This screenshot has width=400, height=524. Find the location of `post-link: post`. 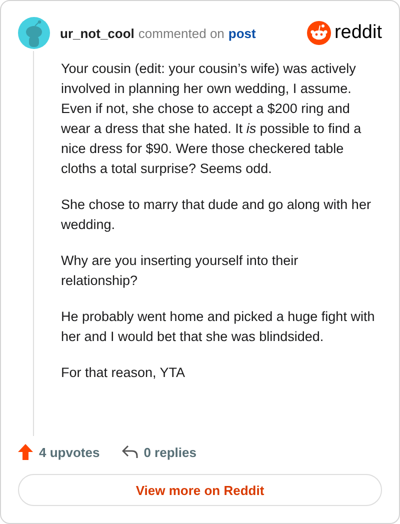

post-link: post is located at coordinates (242, 33).